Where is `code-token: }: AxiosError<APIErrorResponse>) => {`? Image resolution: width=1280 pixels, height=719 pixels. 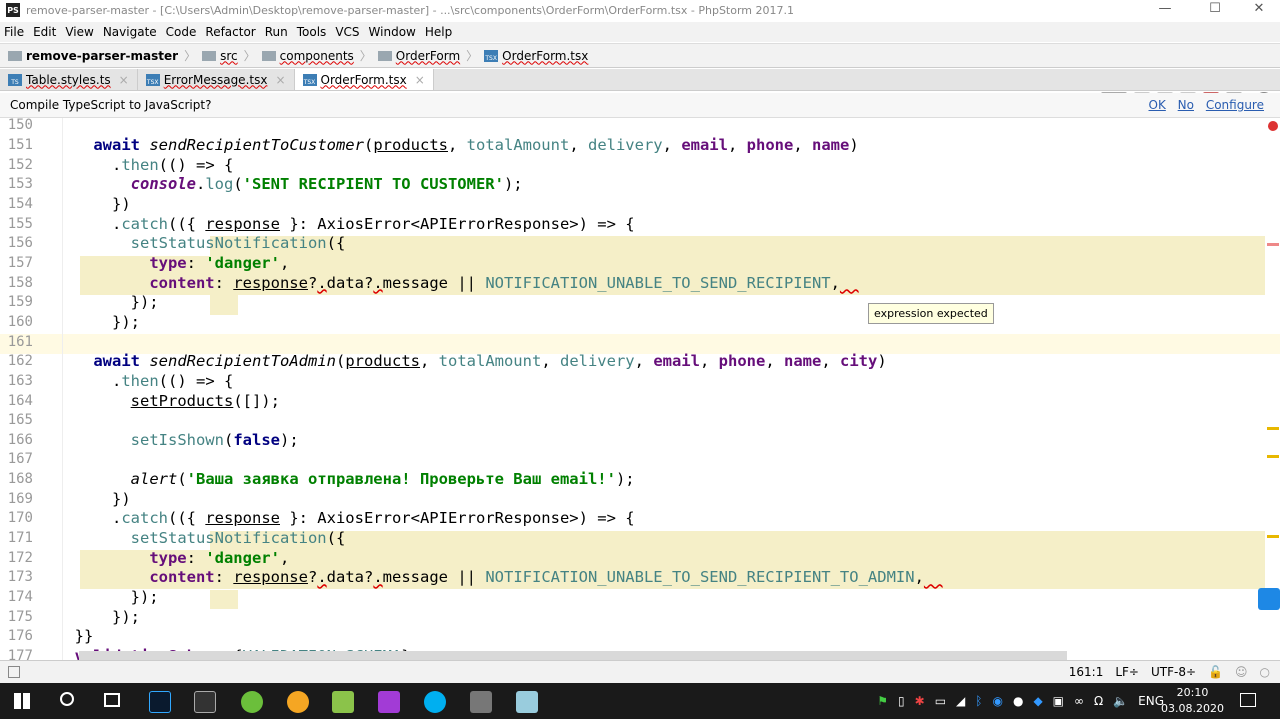
code-token: }: AxiosError<APIErrorResponse>) => { is located at coordinates (457, 518).